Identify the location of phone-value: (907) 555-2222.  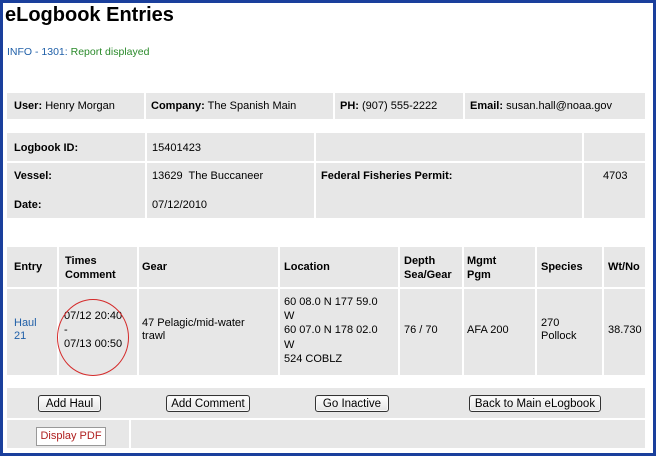
(400, 106).